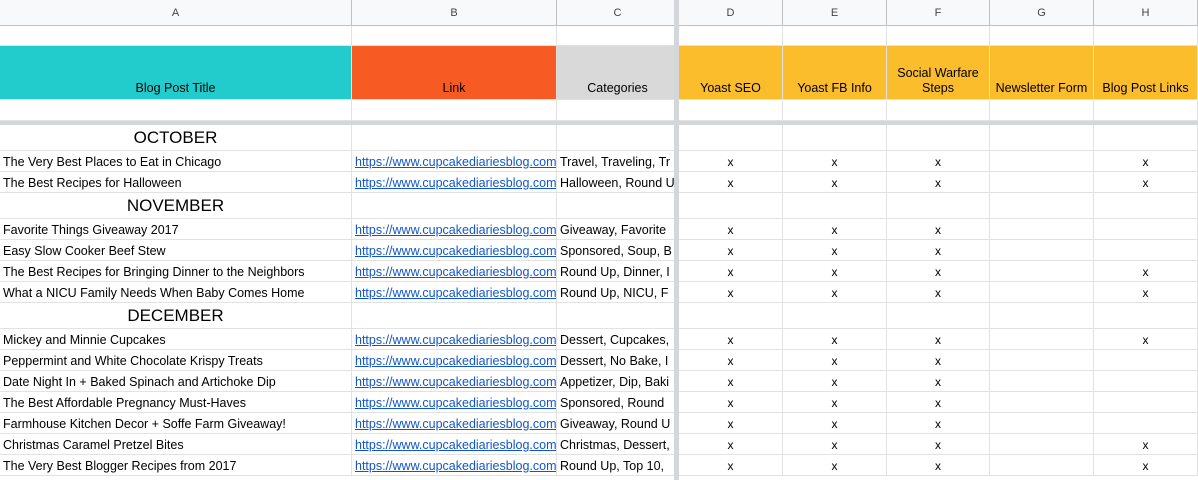 Image resolution: width=1198 pixels, height=480 pixels. Describe the element at coordinates (176, 72) in the screenshot. I see `header-blog-post-title: Blog Post Title` at that location.